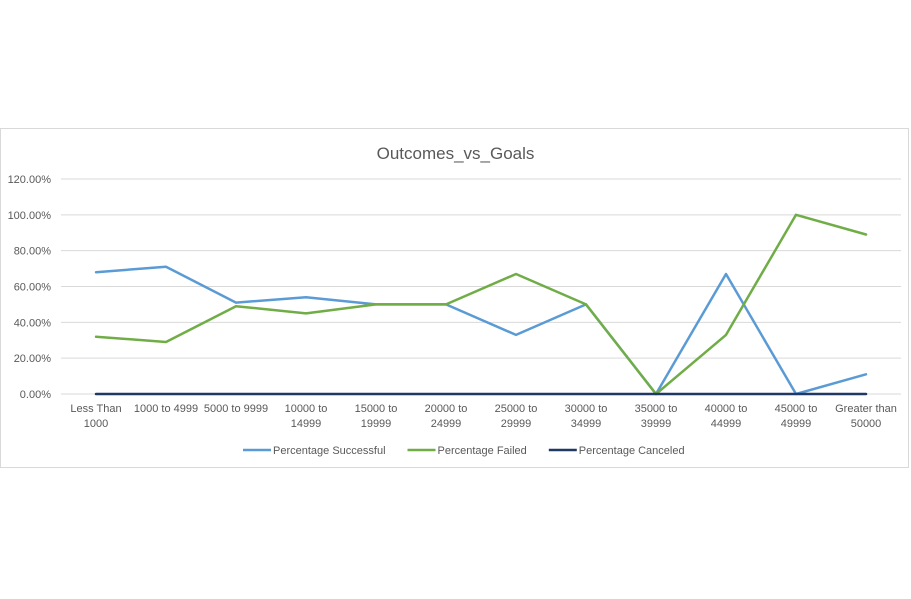 The image size is (911, 599). What do you see at coordinates (33, 288) in the screenshot?
I see `y-tick-label: 60.00%` at bounding box center [33, 288].